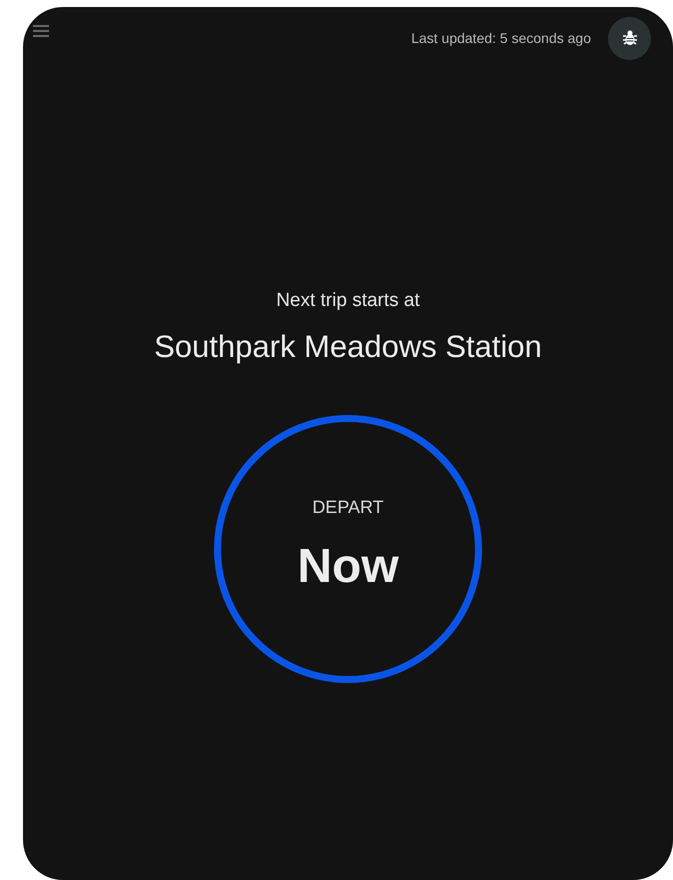  I want to click on station-name: Southpark Meadows Station, so click(348, 347).